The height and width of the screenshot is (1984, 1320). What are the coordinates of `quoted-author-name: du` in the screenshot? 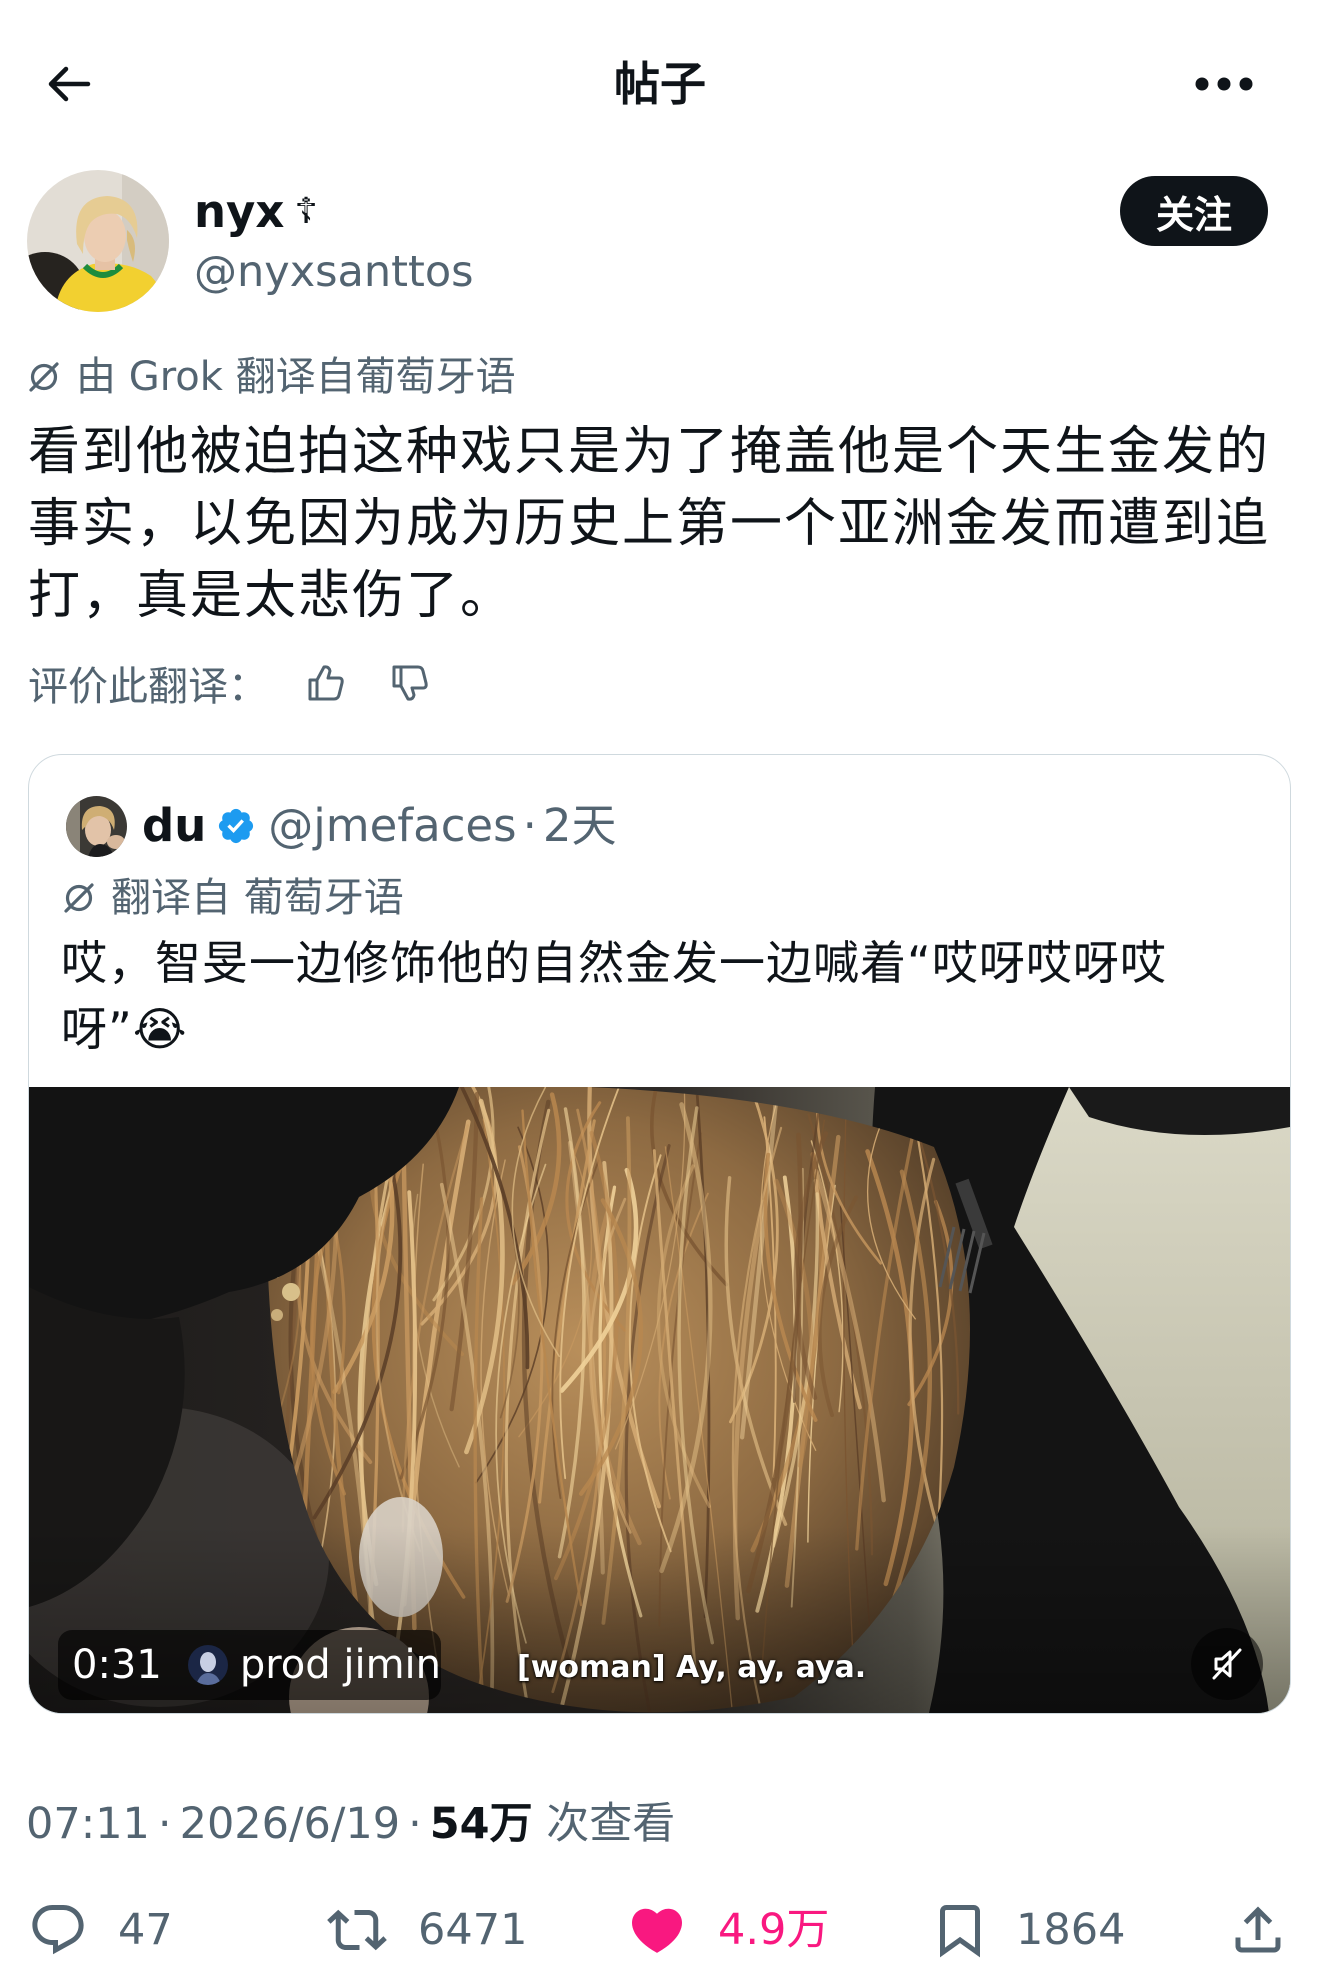 It's located at (174, 826).